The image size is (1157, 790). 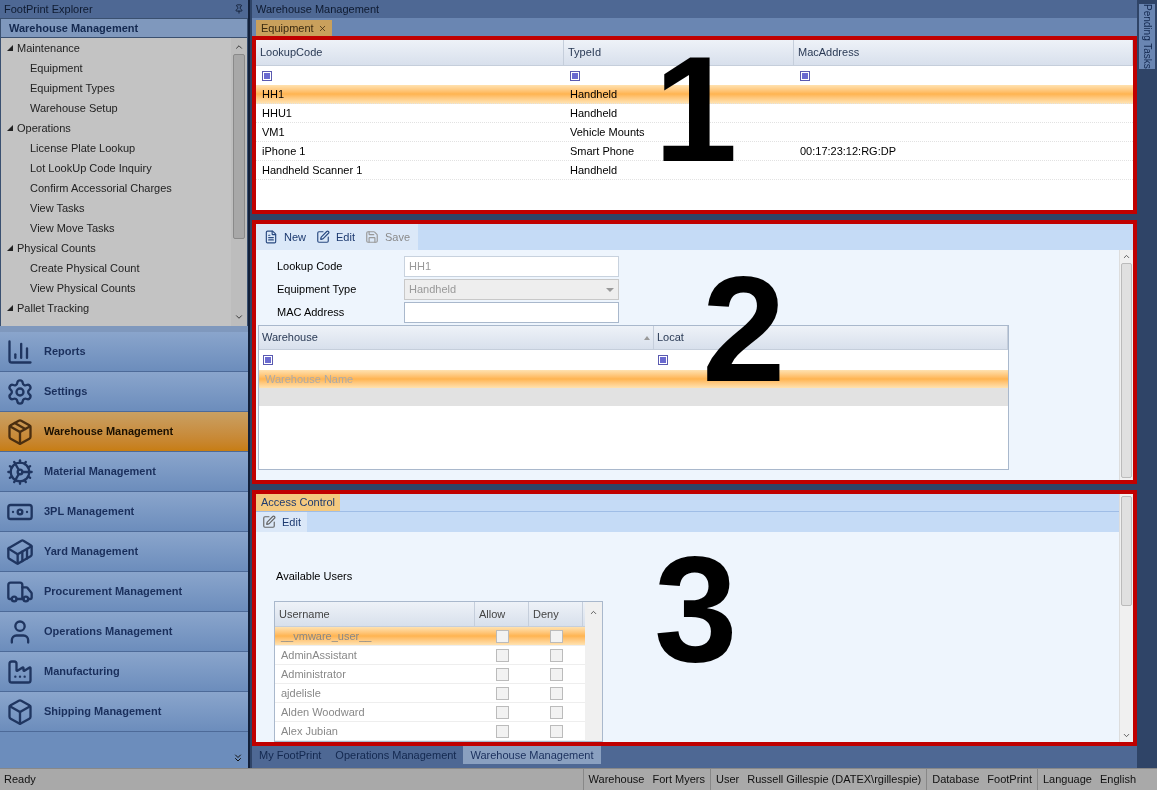 What do you see at coordinates (1009, 780) in the screenshot?
I see `status-value: FootPrint` at bounding box center [1009, 780].